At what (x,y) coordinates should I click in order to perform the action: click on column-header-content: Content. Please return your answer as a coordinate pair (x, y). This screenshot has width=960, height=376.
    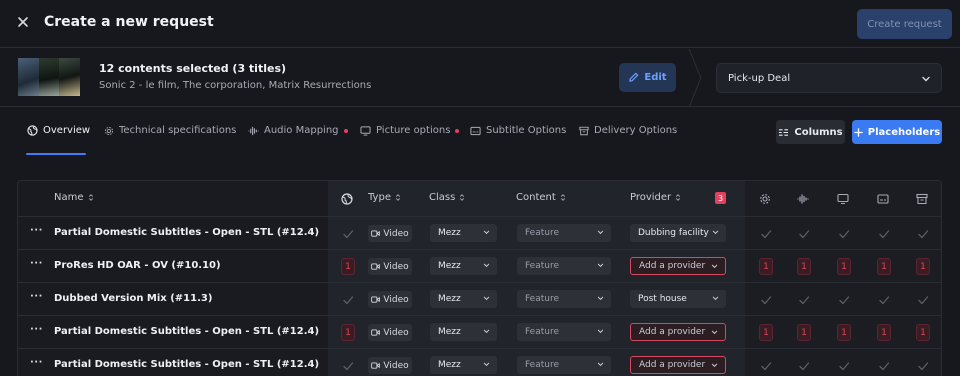
    Looking at the image, I should click on (541, 197).